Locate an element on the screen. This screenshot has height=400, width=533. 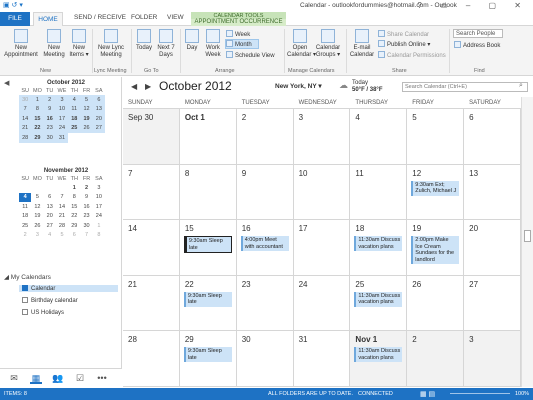
day-cell: 30 is located at coordinates (265, 359).